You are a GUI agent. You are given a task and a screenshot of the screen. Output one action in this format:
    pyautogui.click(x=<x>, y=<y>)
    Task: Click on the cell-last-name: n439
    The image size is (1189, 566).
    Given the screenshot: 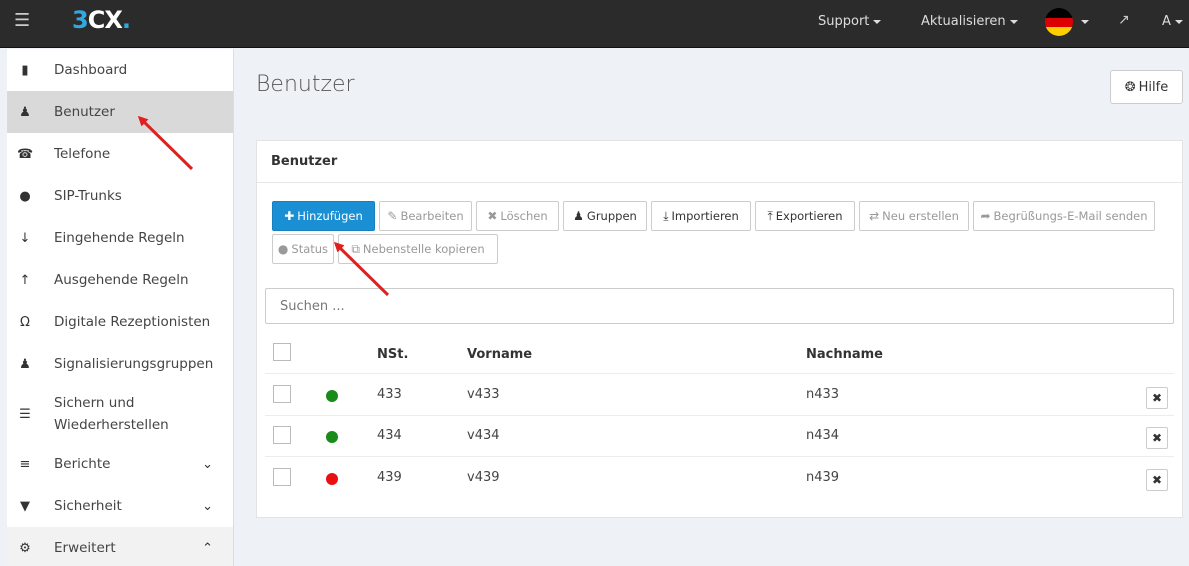 What is the action you would take?
    pyautogui.click(x=823, y=477)
    